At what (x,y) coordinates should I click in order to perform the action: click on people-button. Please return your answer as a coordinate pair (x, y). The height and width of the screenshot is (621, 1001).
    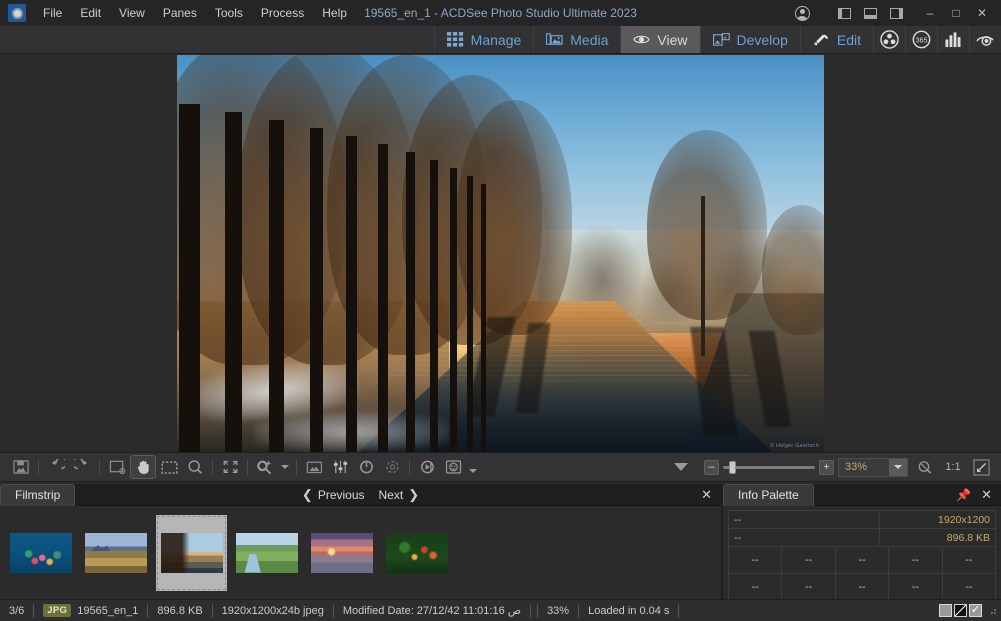
    Looking at the image, I should click on (889, 39).